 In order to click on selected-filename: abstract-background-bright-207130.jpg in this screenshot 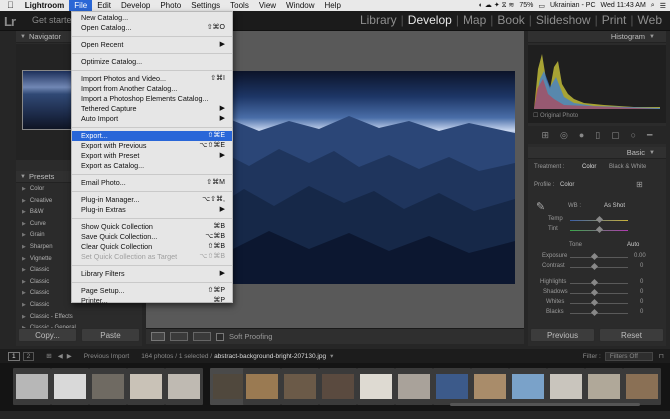, I will do `click(270, 356)`.